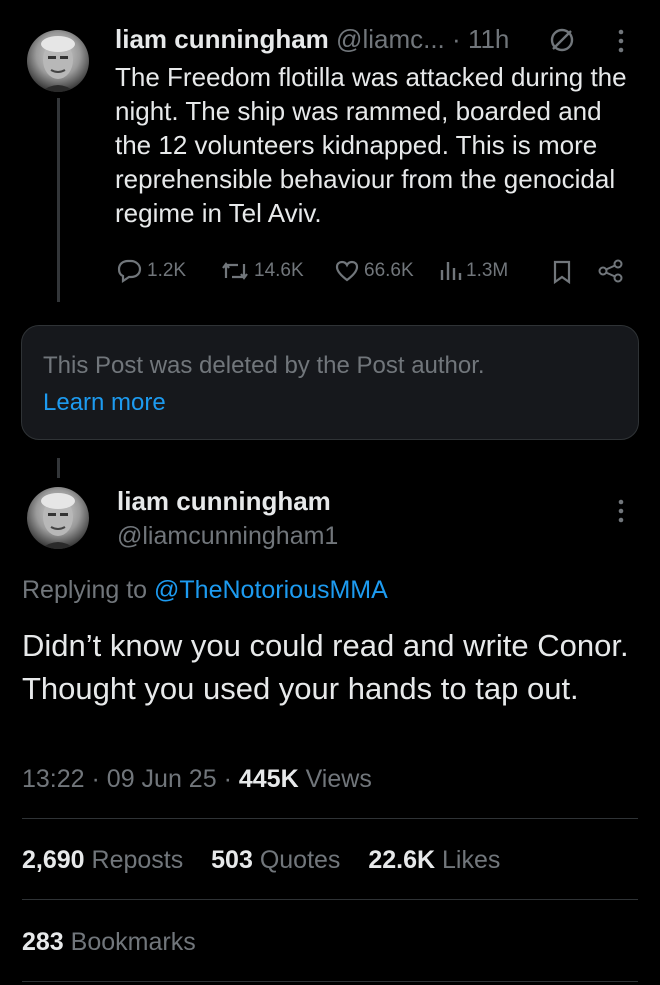  Describe the element at coordinates (451, 271) in the screenshot. I see `analytics-icon` at that location.